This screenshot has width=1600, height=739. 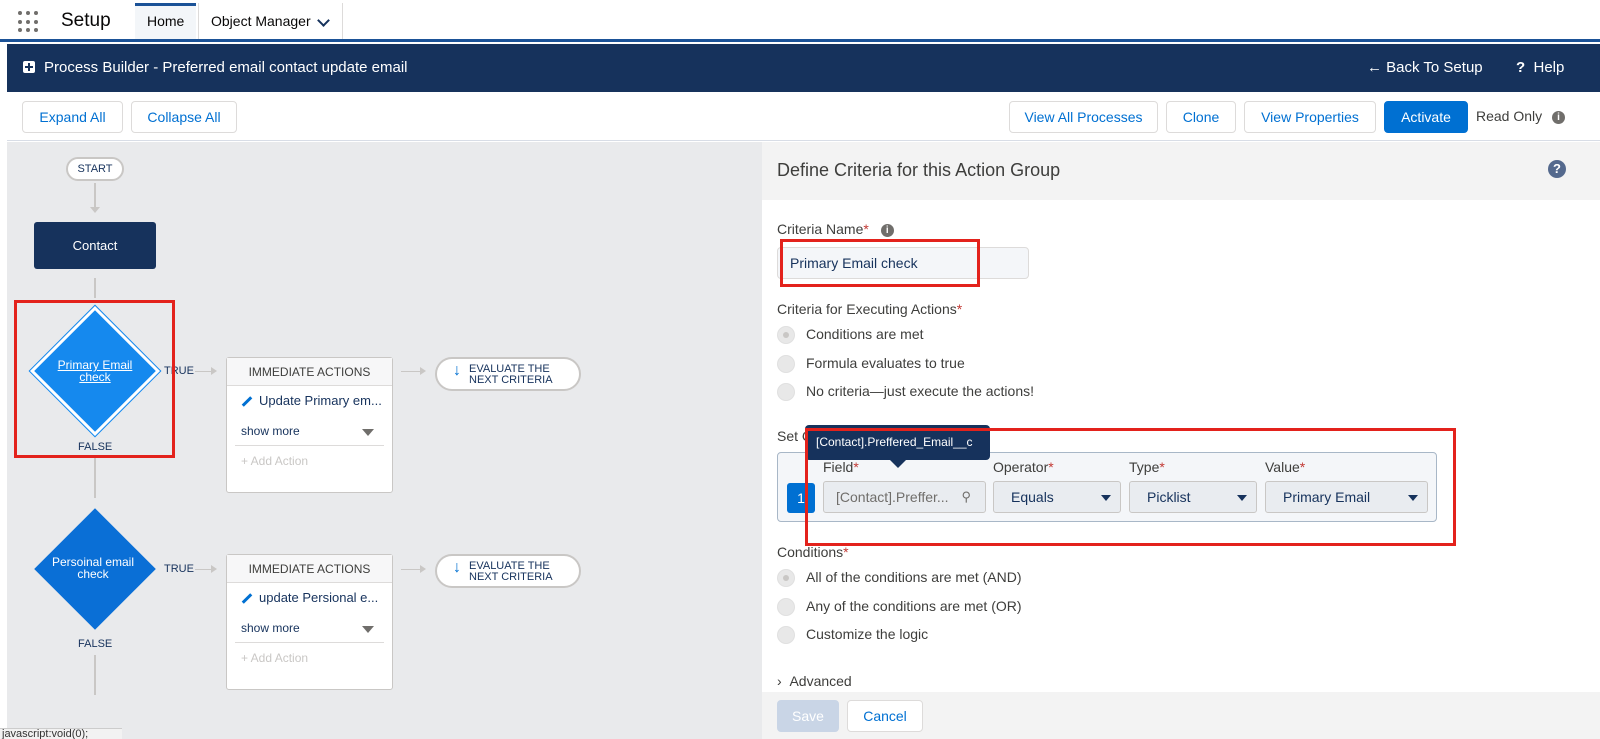 What do you see at coordinates (786, 335) in the screenshot?
I see `radio-conditions-met` at bounding box center [786, 335].